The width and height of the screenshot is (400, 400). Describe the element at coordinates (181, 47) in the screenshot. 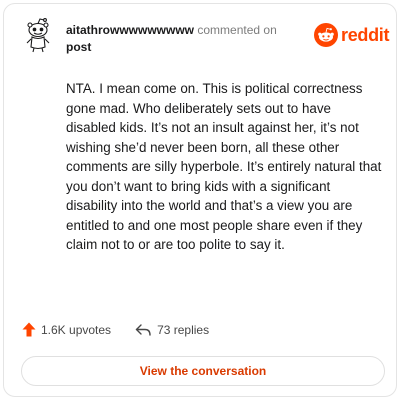

I see `post-link: post` at that location.